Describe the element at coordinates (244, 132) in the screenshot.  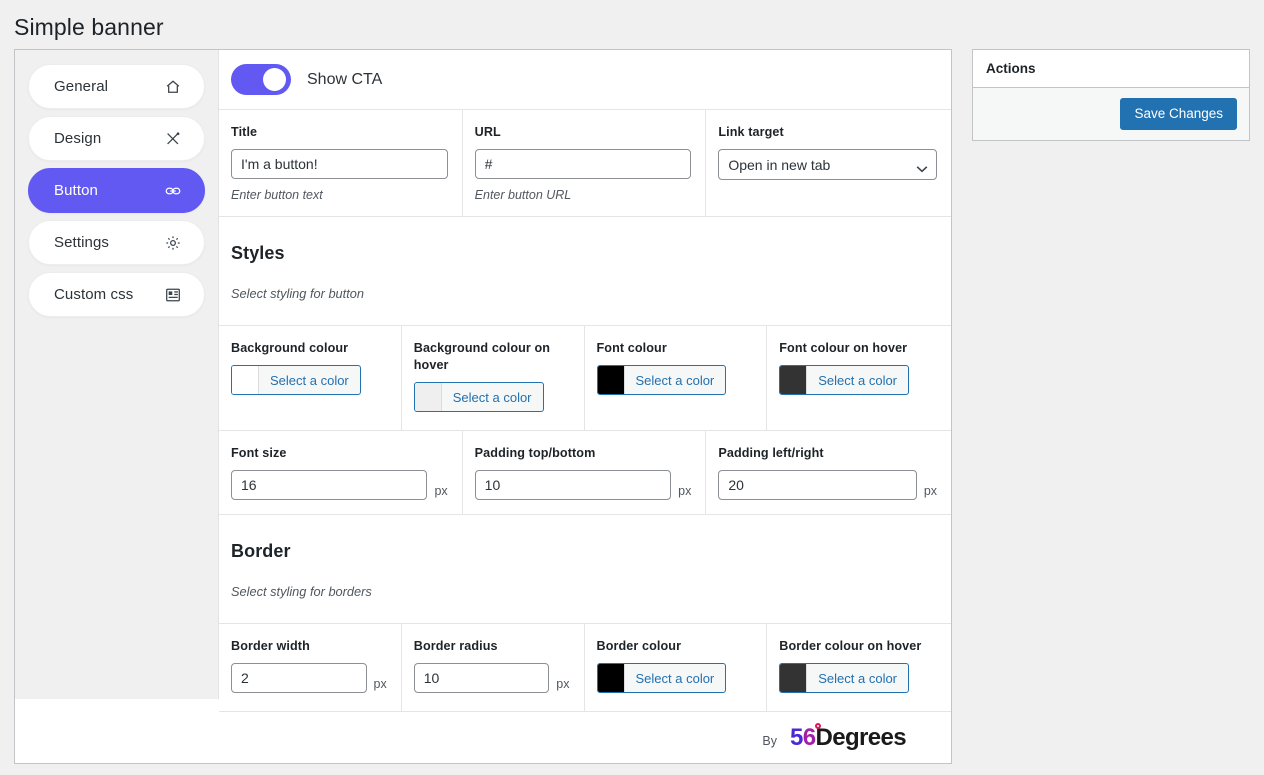
I see `title-label: Title` at that location.